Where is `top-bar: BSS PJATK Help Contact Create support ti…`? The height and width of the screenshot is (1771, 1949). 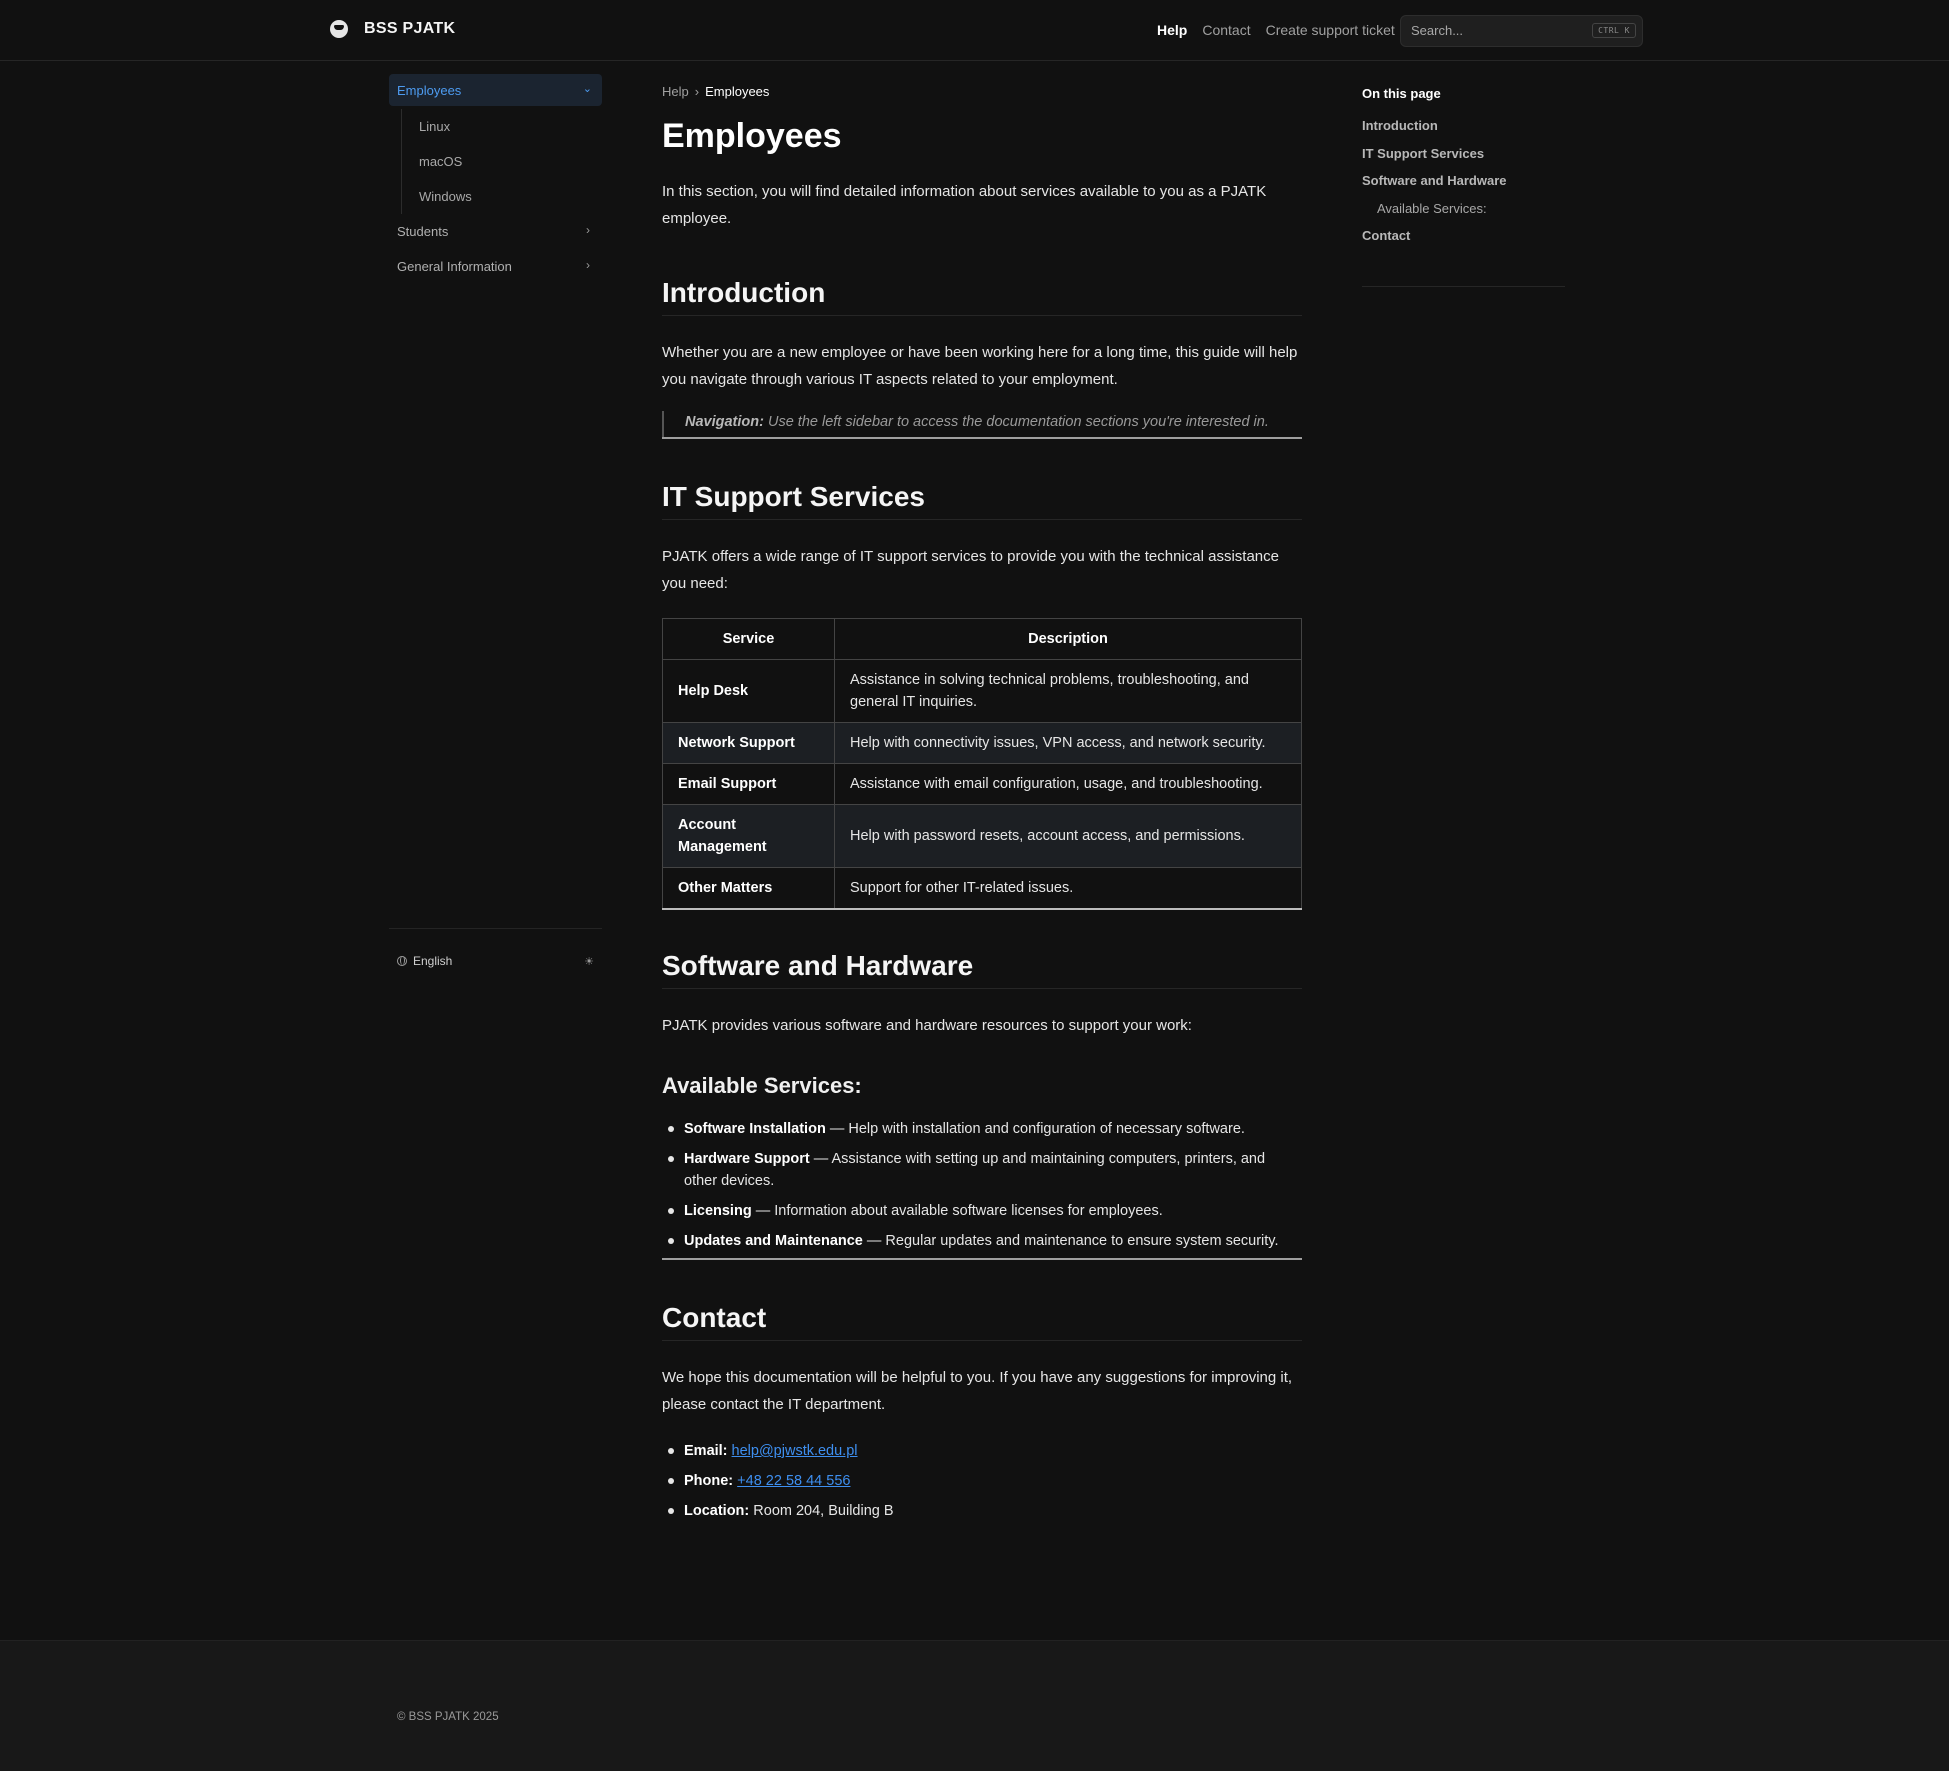
top-bar: BSS PJATK Help Contact Create support ti… is located at coordinates (974, 30).